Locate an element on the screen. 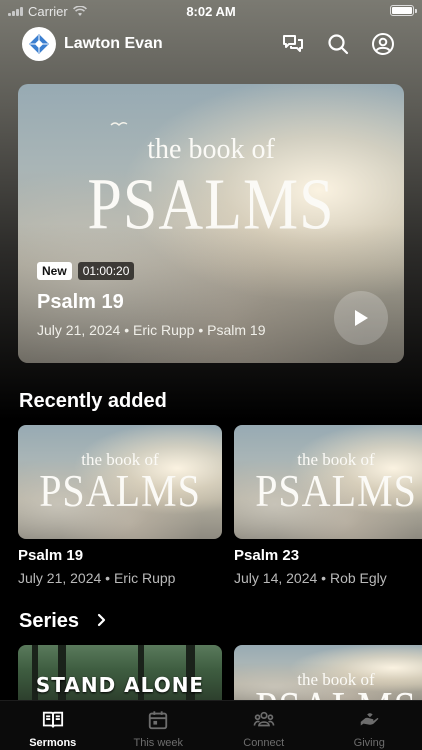 The width and height of the screenshot is (422, 750). tab-label: Connect is located at coordinates (264, 743).